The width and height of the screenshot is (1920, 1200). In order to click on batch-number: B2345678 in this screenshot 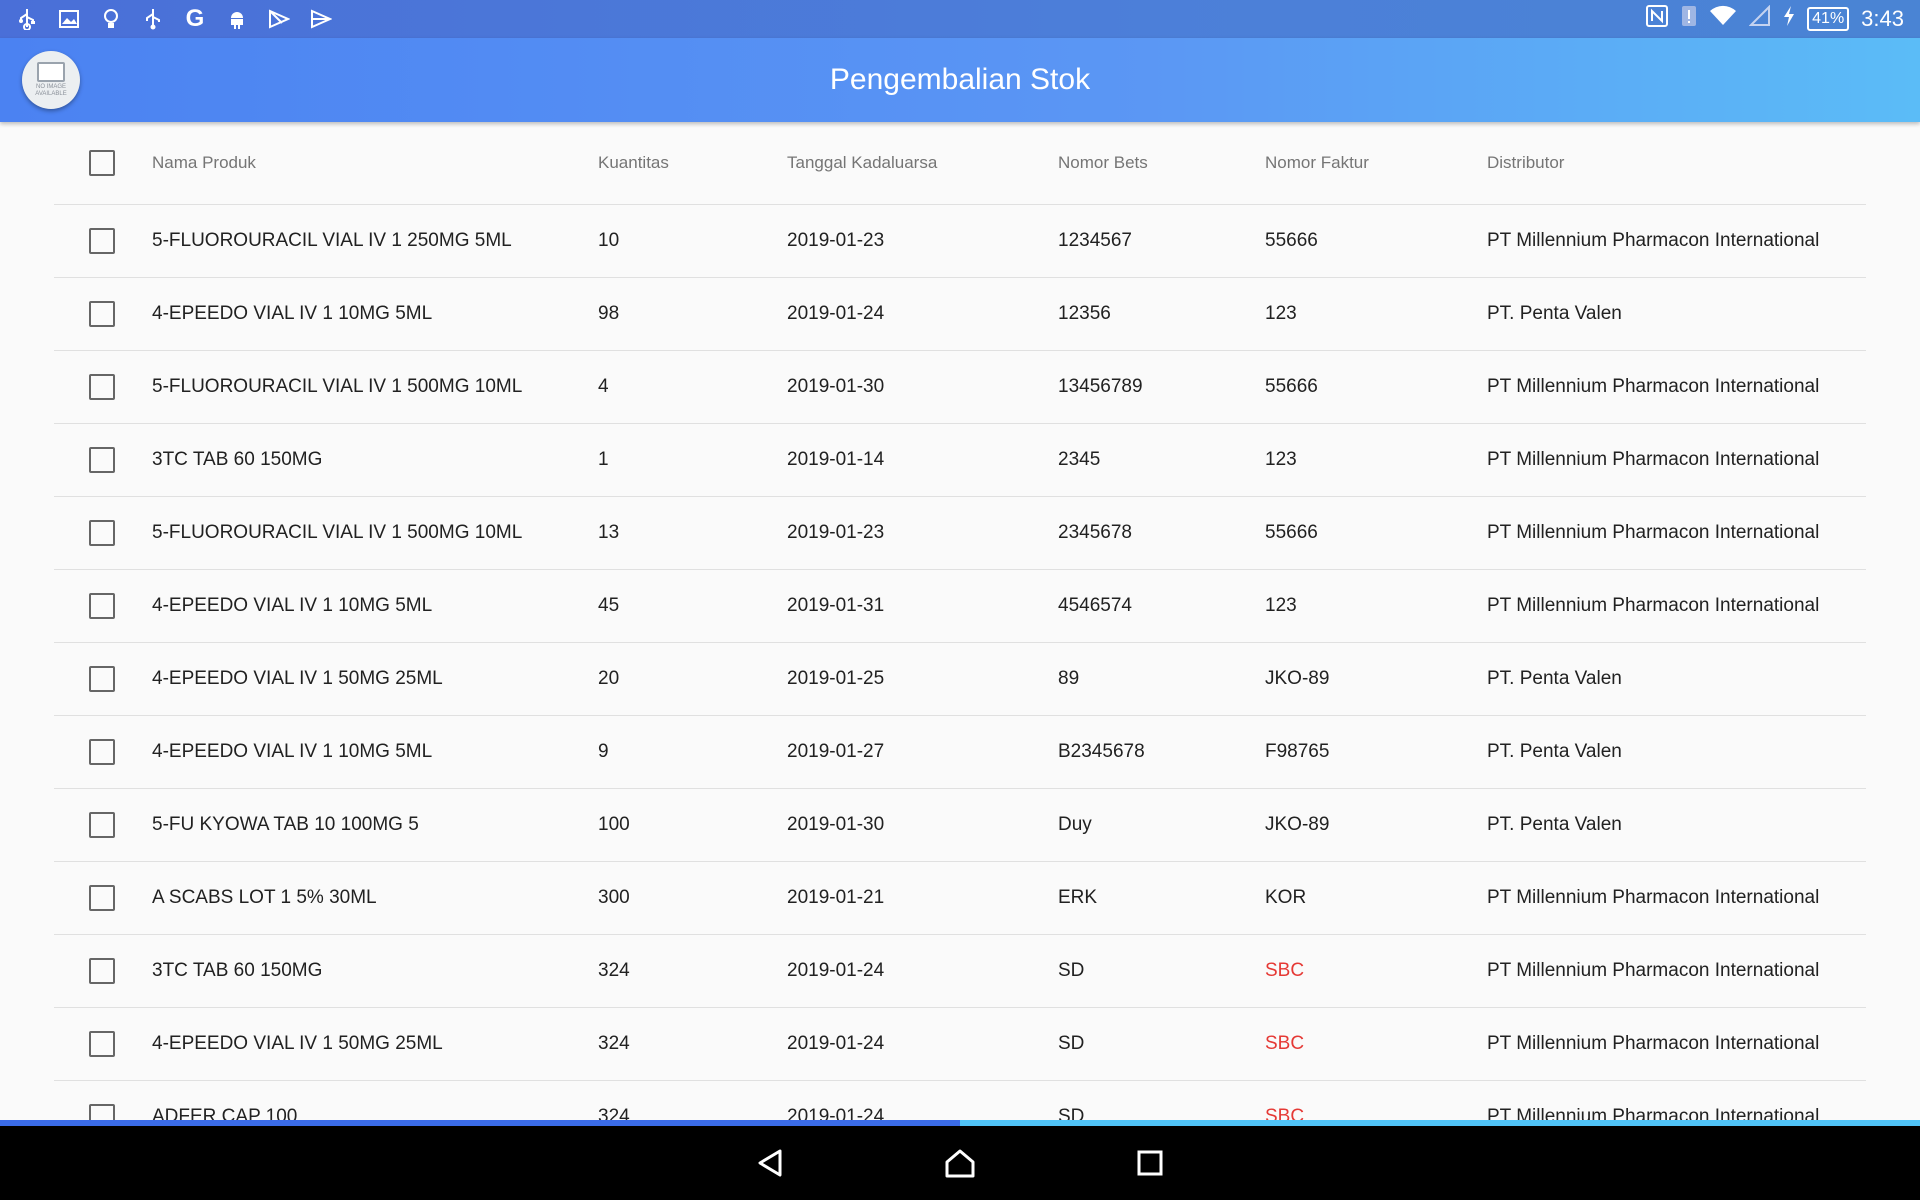, I will do `click(1101, 751)`.